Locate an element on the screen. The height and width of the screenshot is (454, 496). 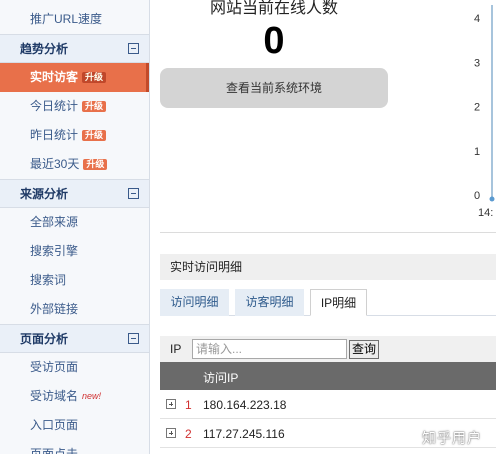
tab-visit-detail: 访问明细 is located at coordinates (194, 302).